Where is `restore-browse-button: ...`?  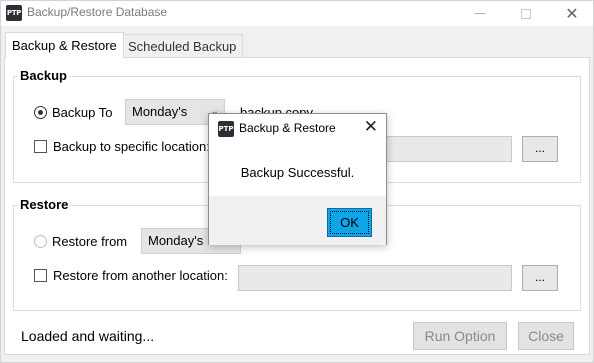
restore-browse-button: ... is located at coordinates (540, 278).